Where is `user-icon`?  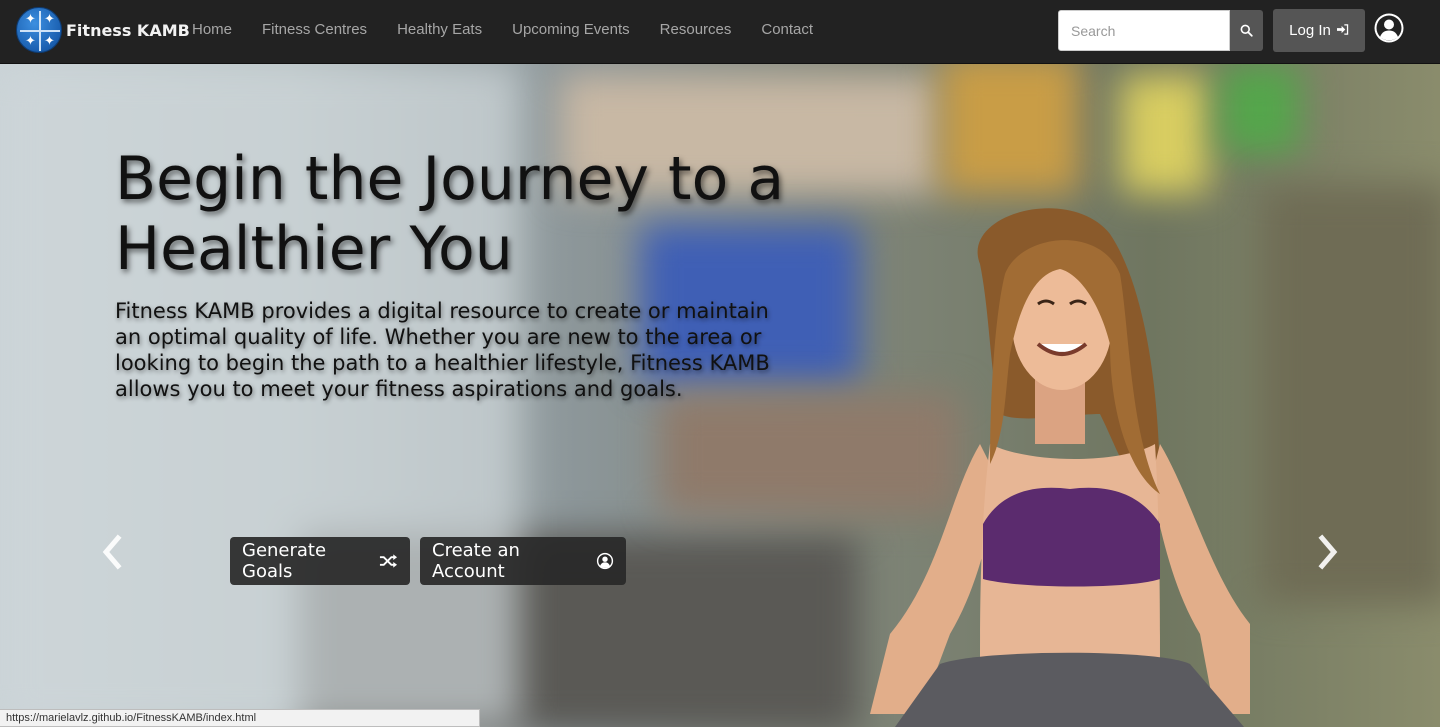
user-icon is located at coordinates (1389, 28).